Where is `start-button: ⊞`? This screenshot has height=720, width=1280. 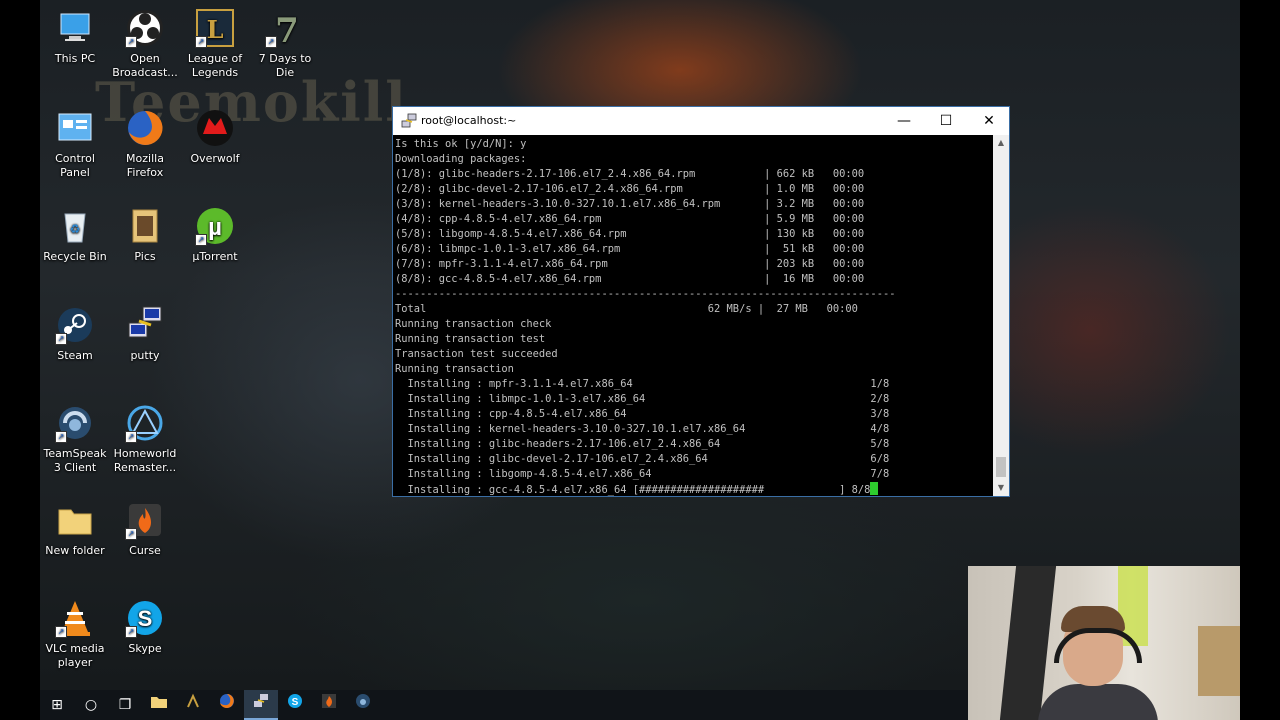
start-button: ⊞ is located at coordinates (57, 705).